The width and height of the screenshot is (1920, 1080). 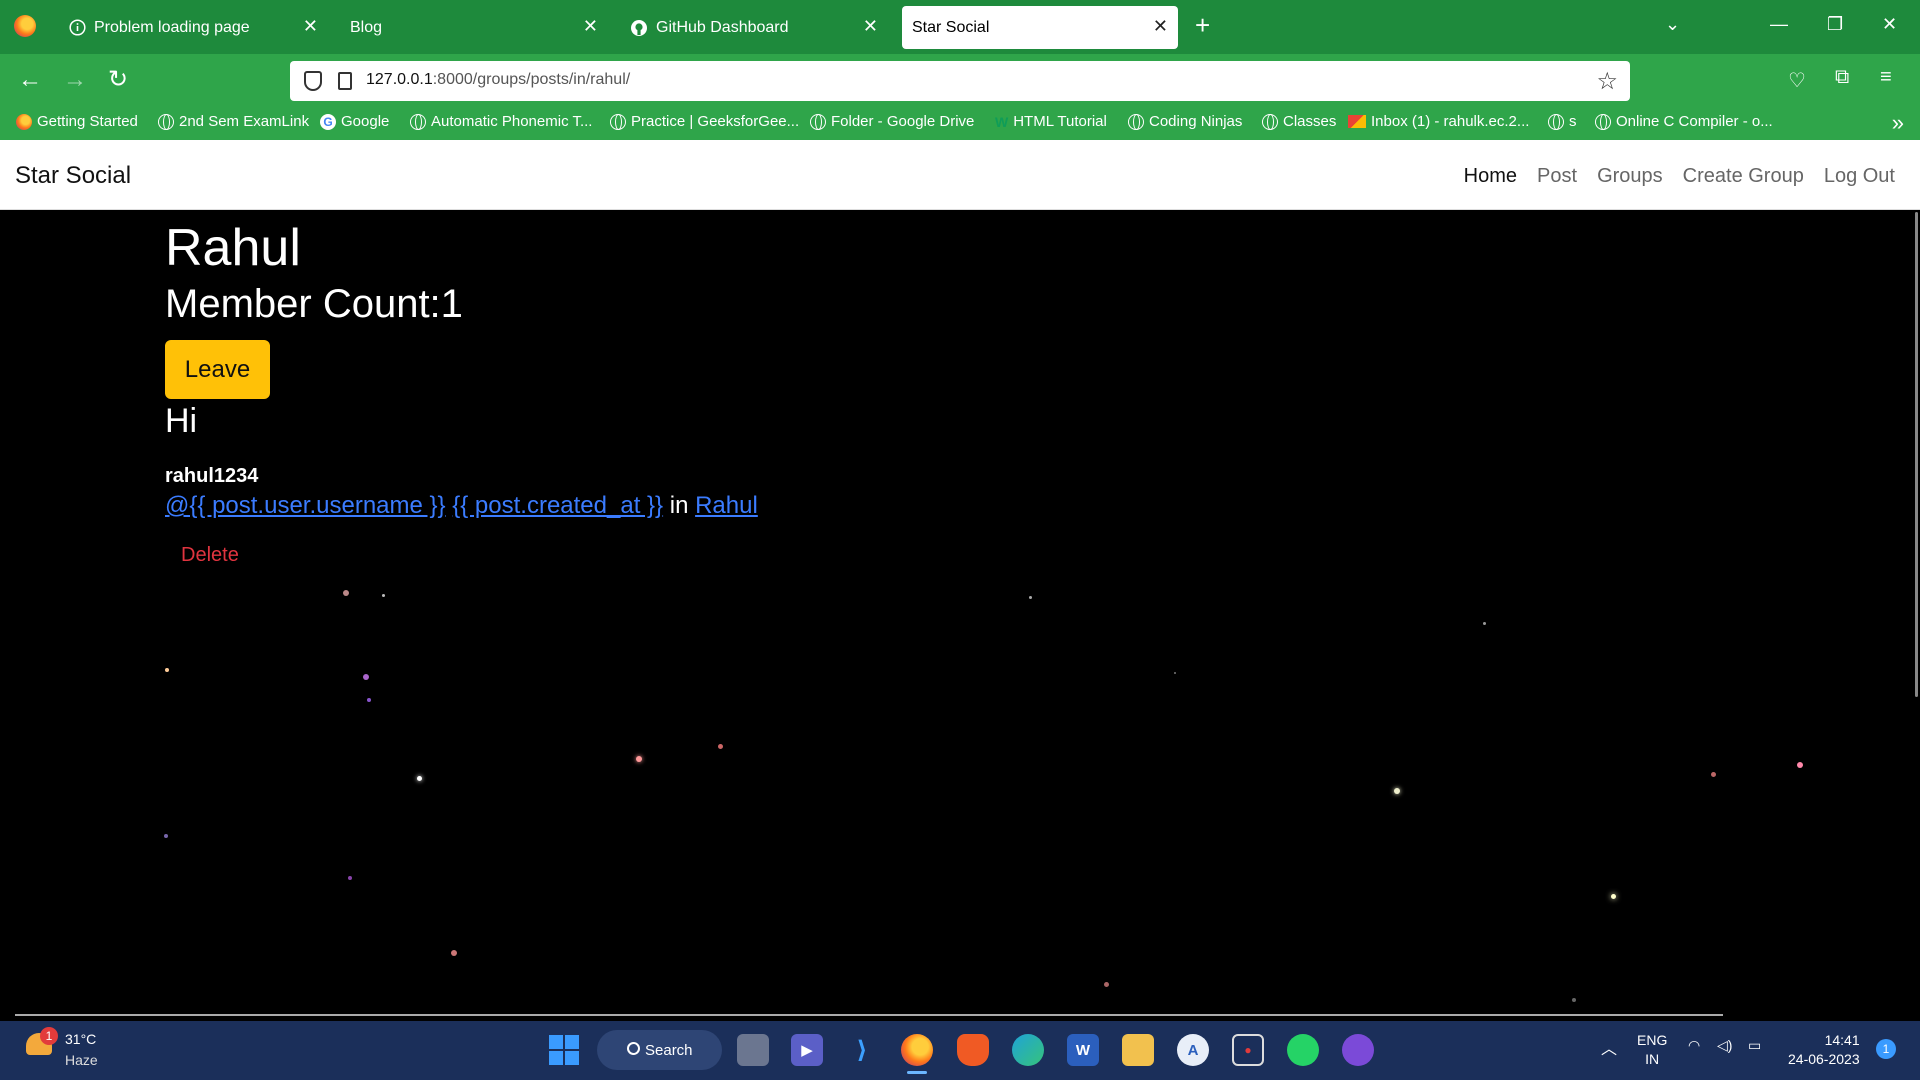 I want to click on weather-temperature: 31°C, so click(x=80, y=1039).